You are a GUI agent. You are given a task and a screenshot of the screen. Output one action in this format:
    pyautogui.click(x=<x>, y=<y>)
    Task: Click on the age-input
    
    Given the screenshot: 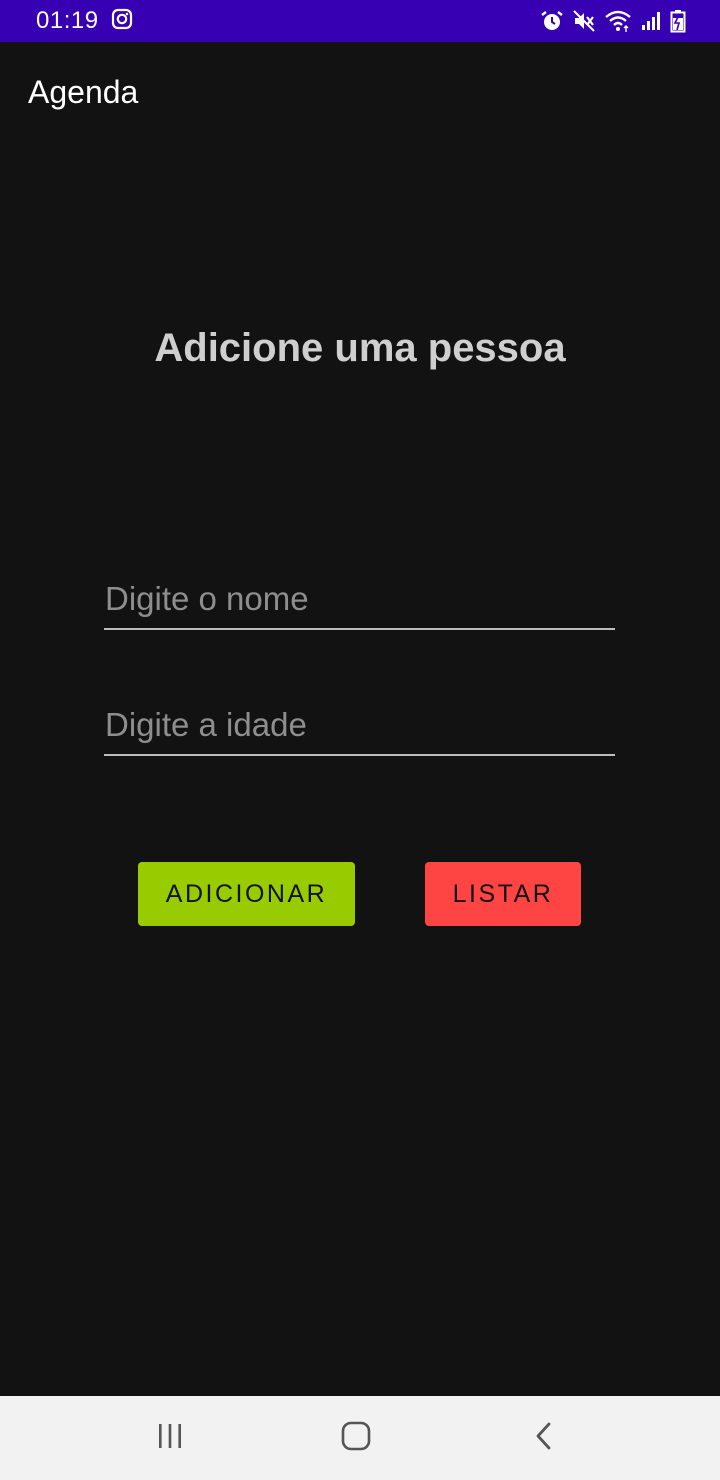 What is the action you would take?
    pyautogui.click(x=359, y=725)
    